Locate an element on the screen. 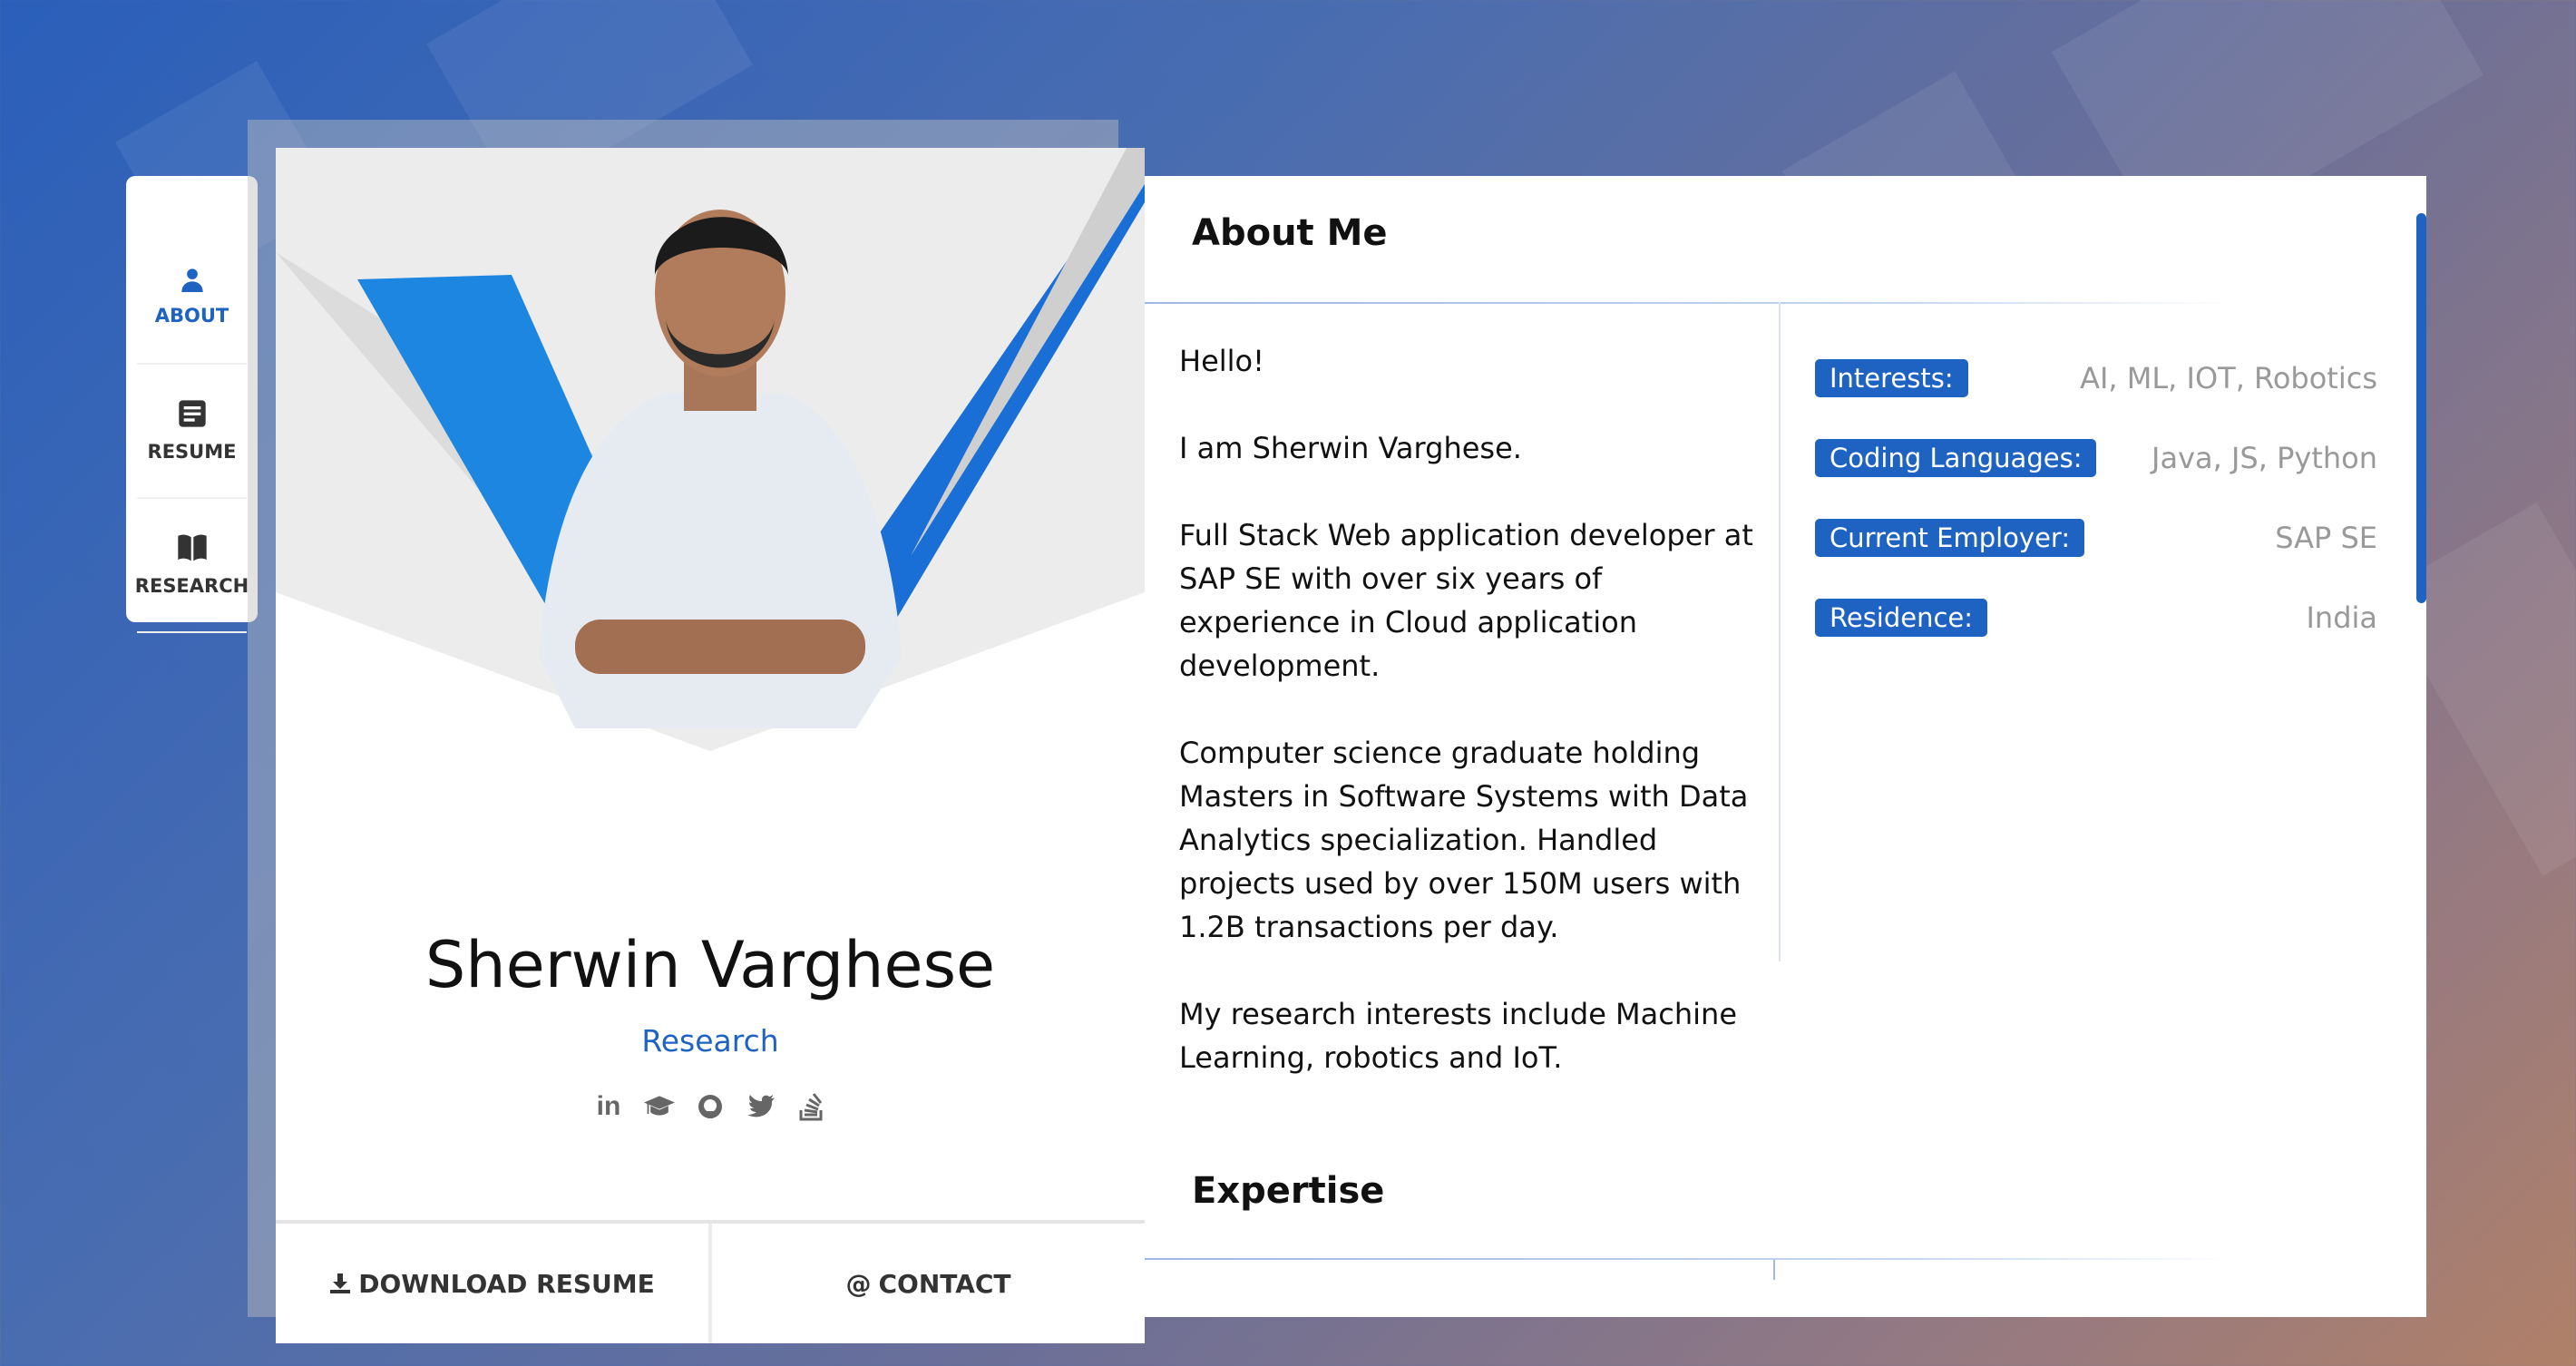  contact-label: CONTACT is located at coordinates (944, 1283).